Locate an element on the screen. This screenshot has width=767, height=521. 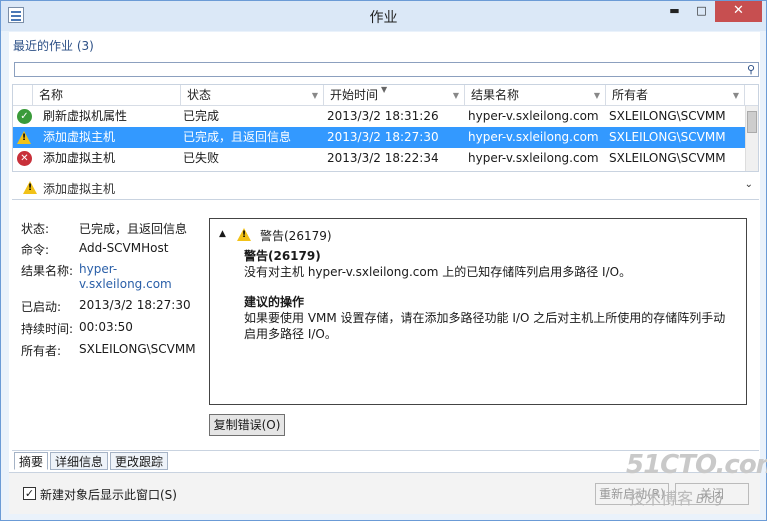
column-header-name: 名称 is located at coordinates (107, 95).